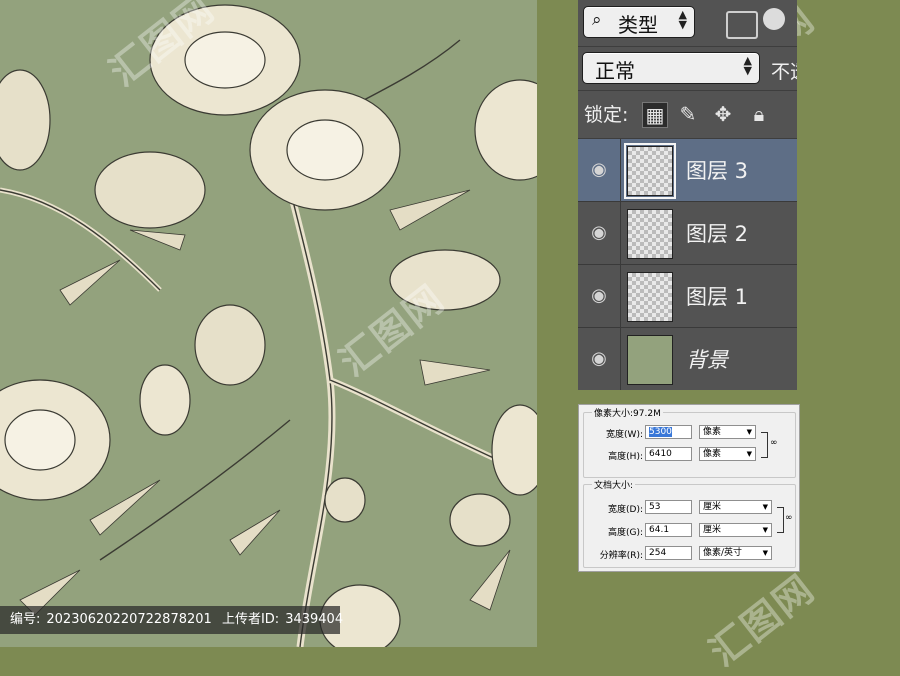 The width and height of the screenshot is (900, 676). I want to click on search-icon: ⌕, so click(597, 20).